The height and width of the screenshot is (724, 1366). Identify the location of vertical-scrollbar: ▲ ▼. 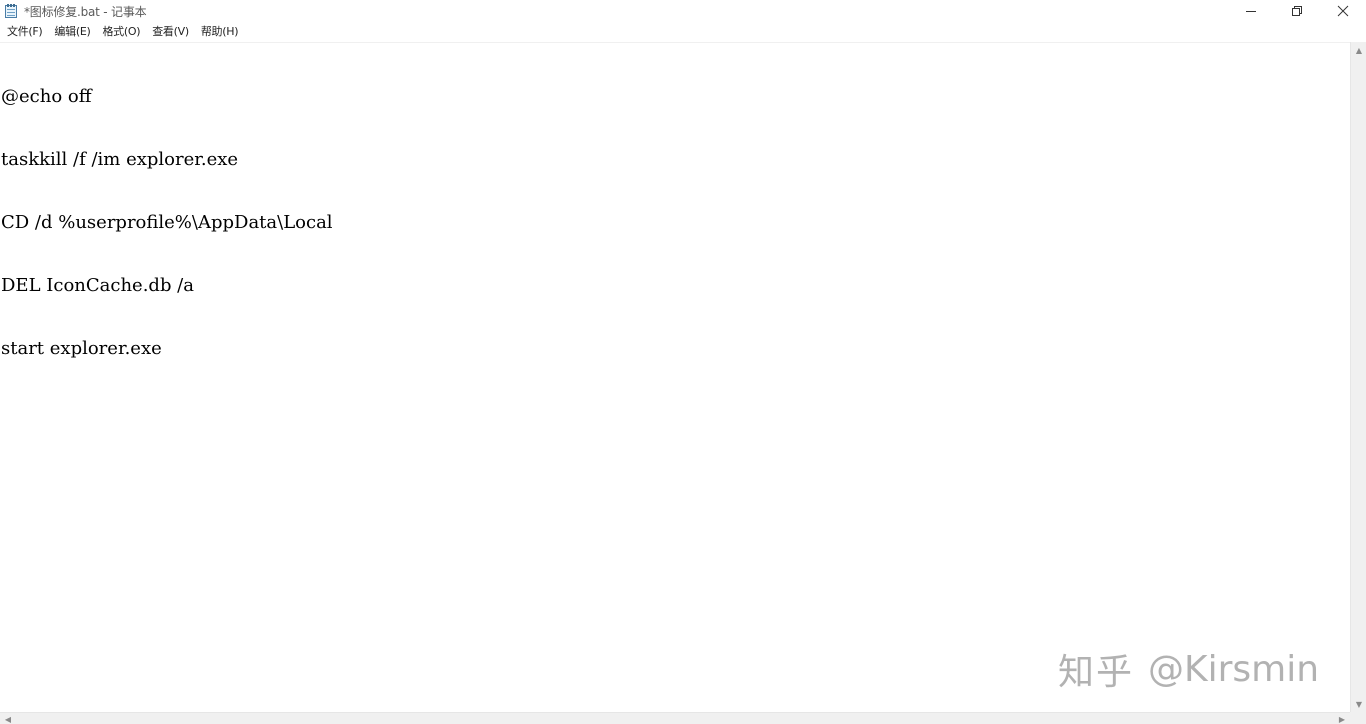
(1358, 377).